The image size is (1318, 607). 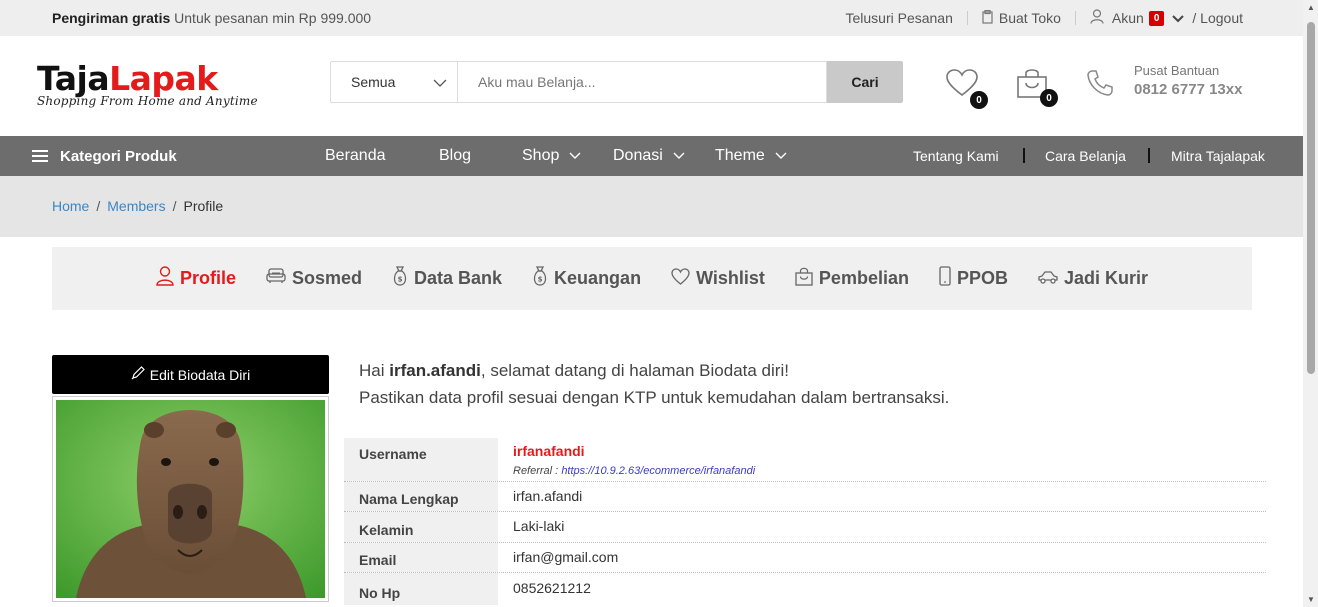 I want to click on page-scrollbar: ▲ ▼, so click(x=1310, y=303).